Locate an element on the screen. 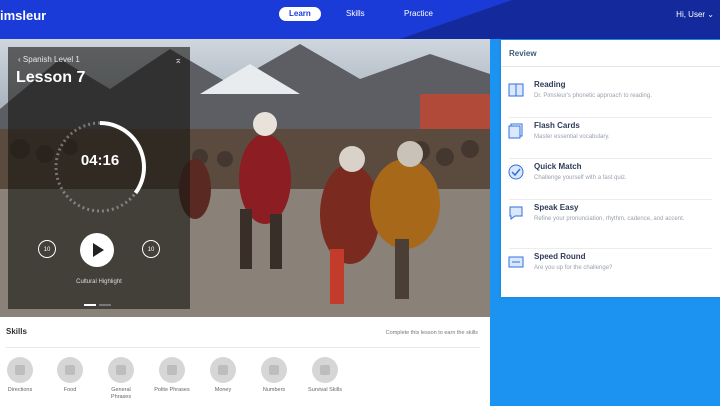 Image resolution: width=720 pixels, height=406 pixels. skill-numbers: Numbers is located at coordinates (274, 375).